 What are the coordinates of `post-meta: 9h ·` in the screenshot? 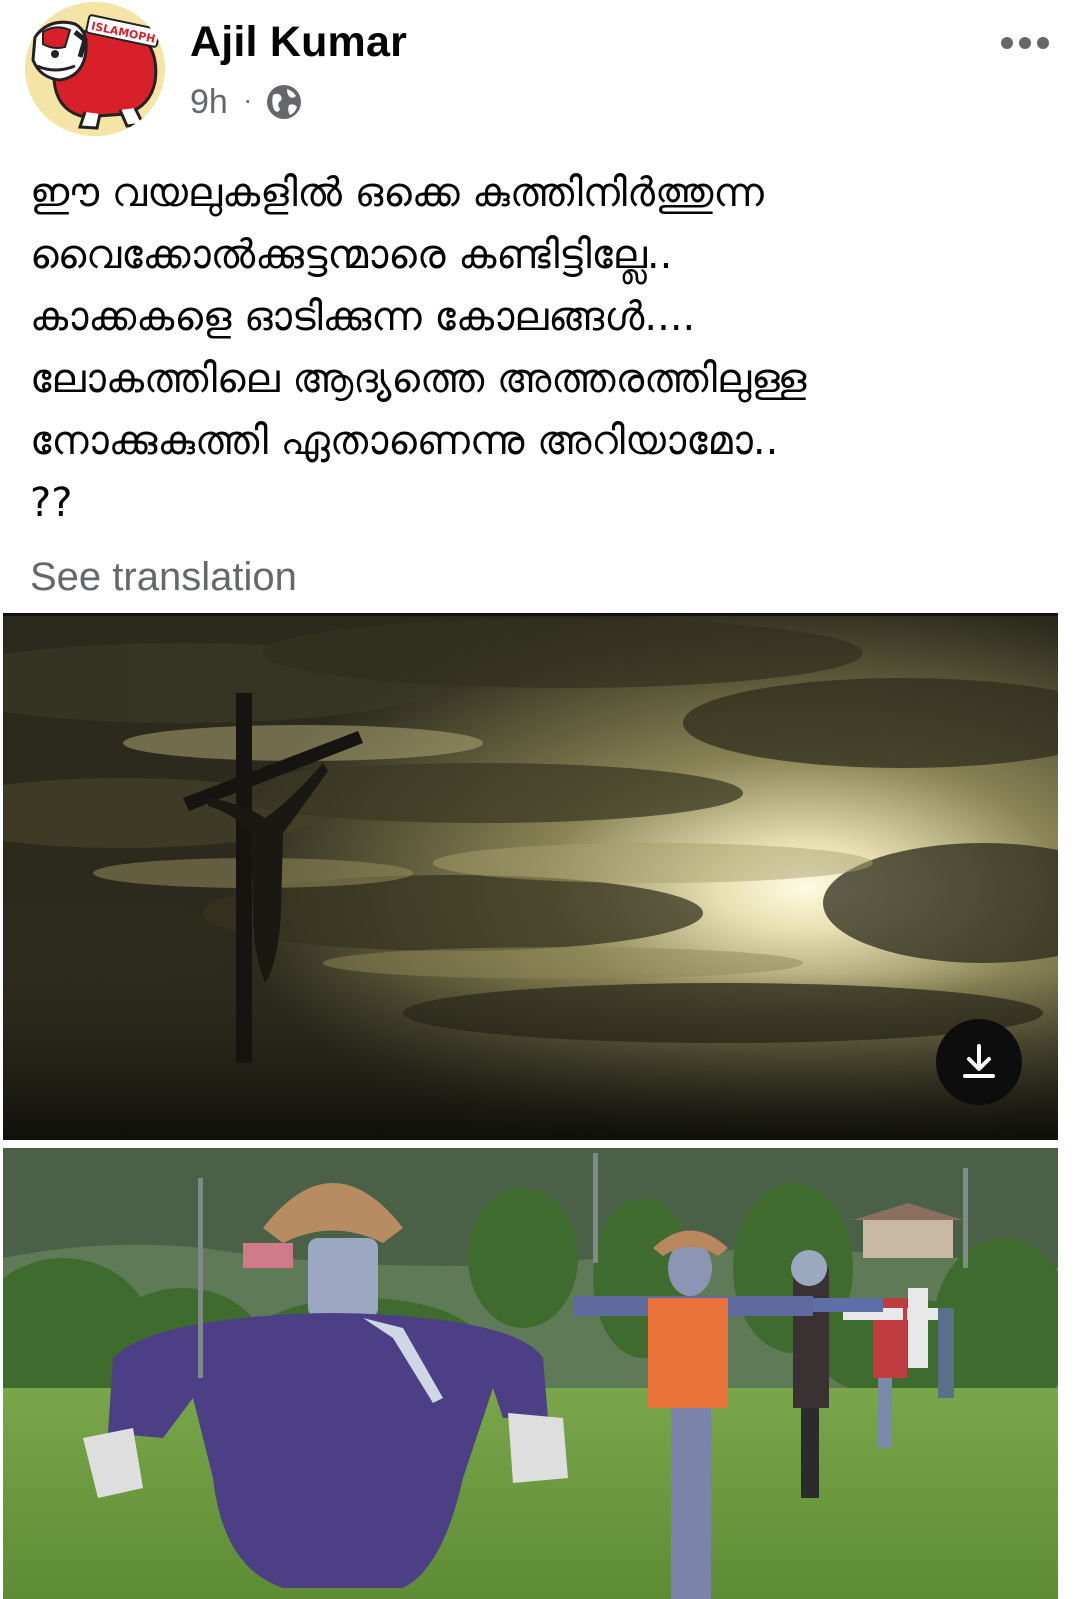 It's located at (246, 102).